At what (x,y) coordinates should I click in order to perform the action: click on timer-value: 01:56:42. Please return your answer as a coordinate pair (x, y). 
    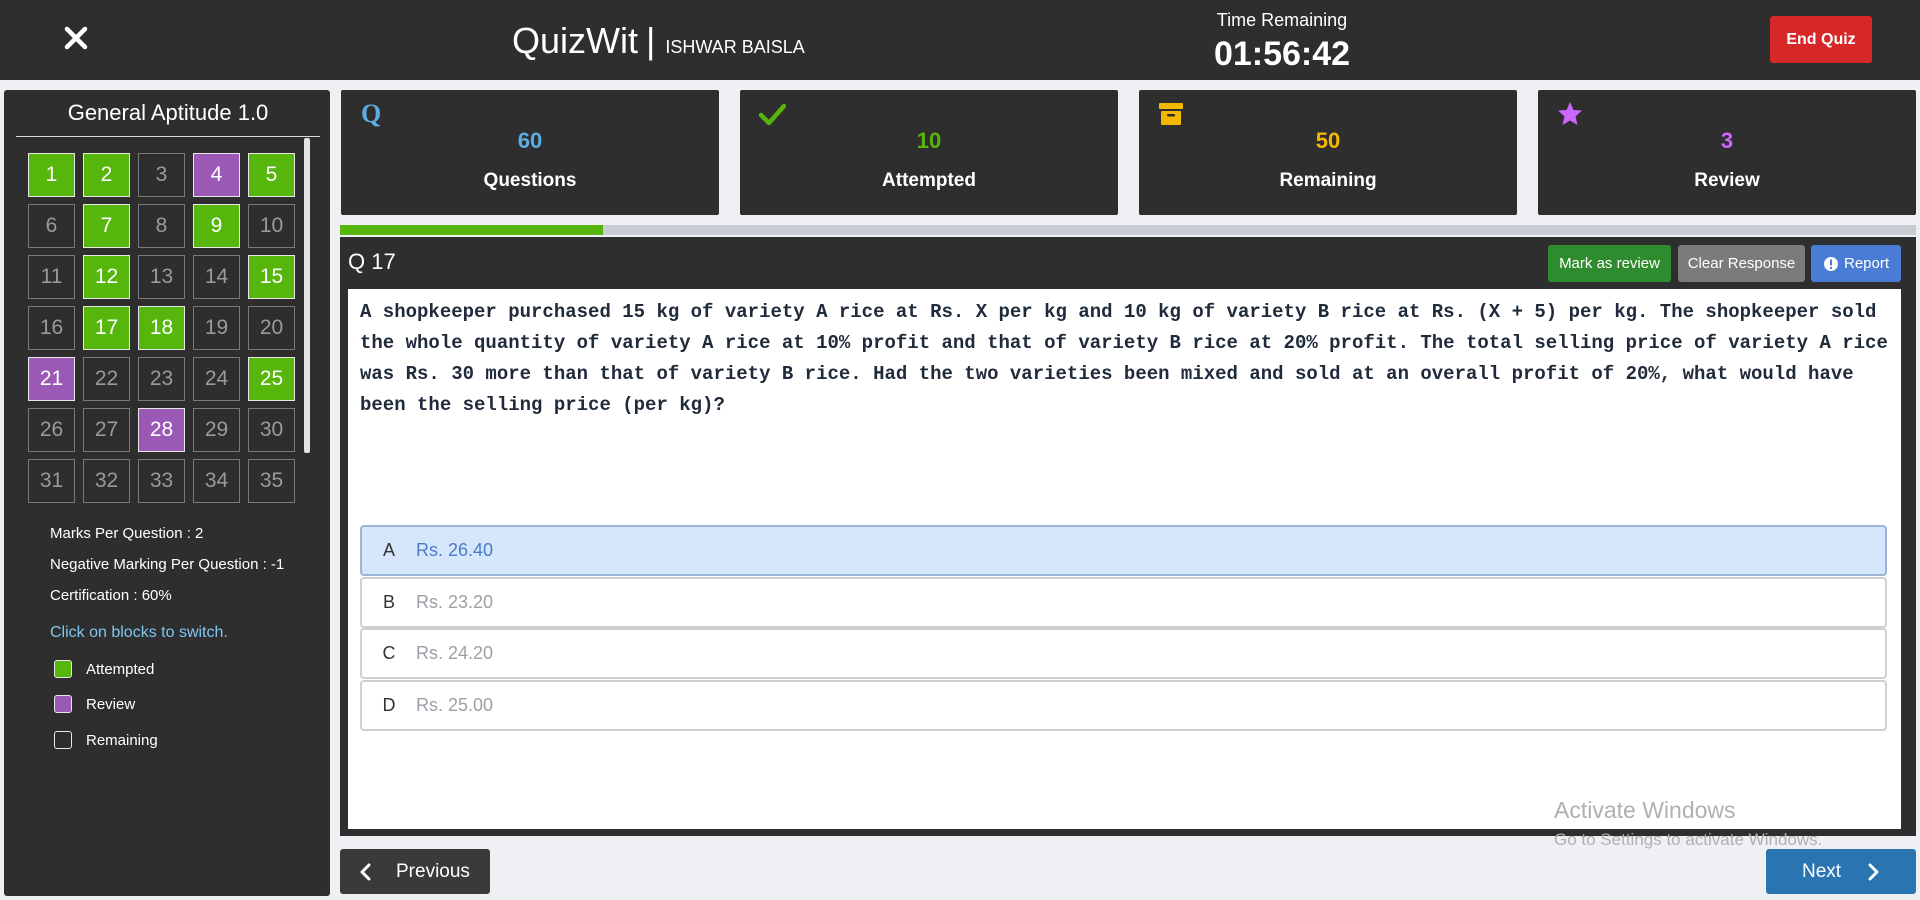
    Looking at the image, I should click on (1282, 54).